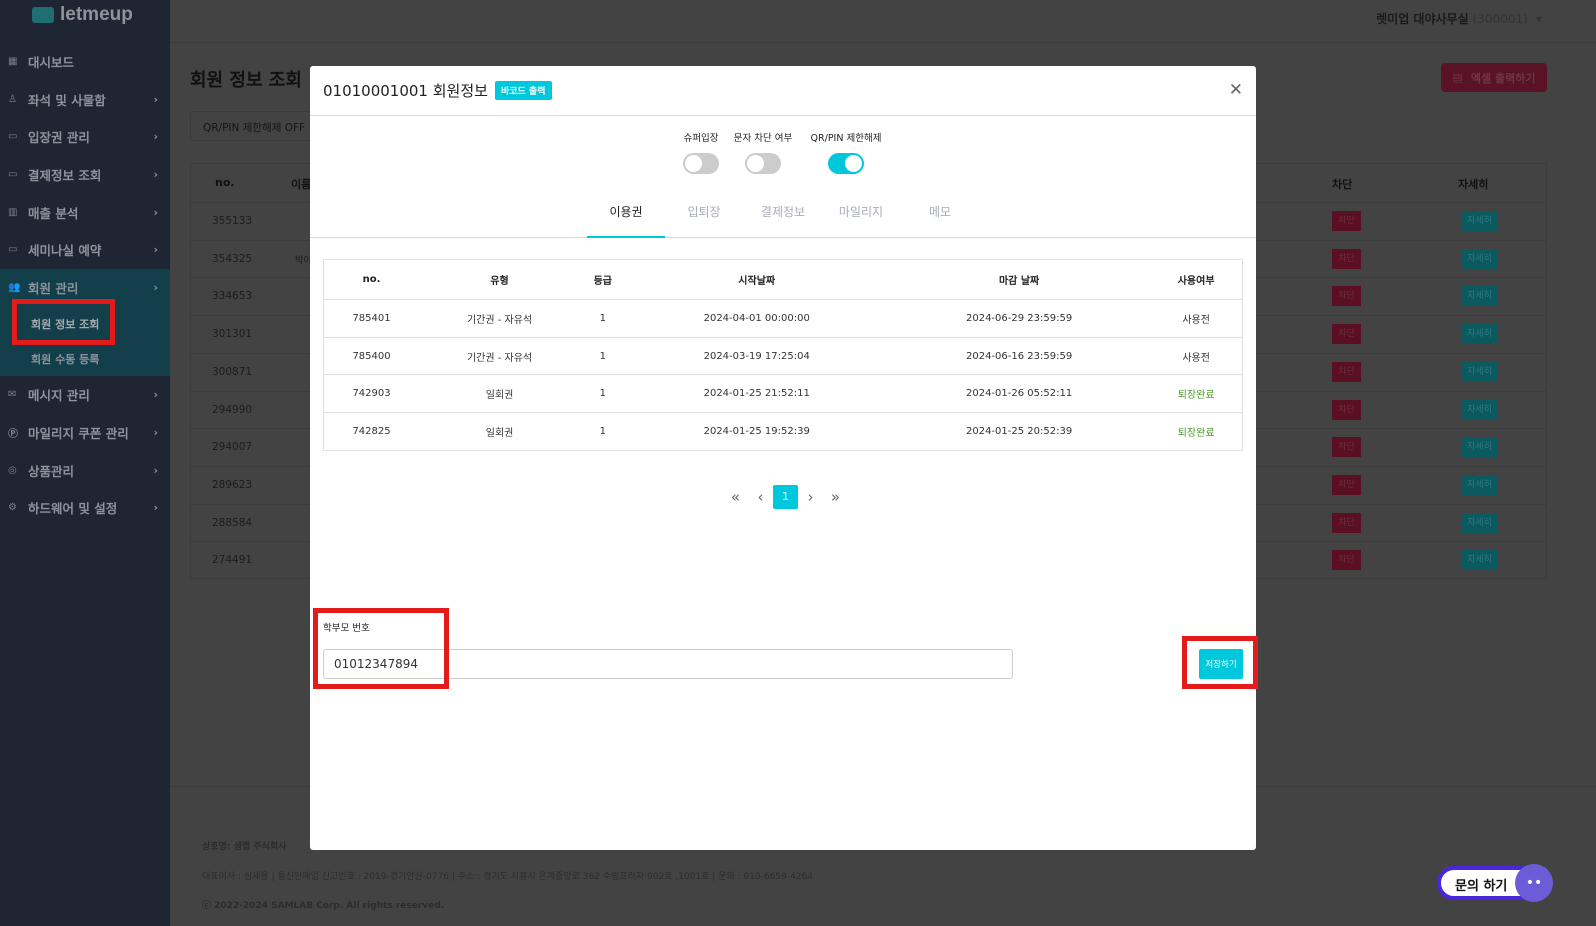 Image resolution: width=1596 pixels, height=926 pixels. What do you see at coordinates (96, 14) in the screenshot?
I see `brand-name: letmeup` at bounding box center [96, 14].